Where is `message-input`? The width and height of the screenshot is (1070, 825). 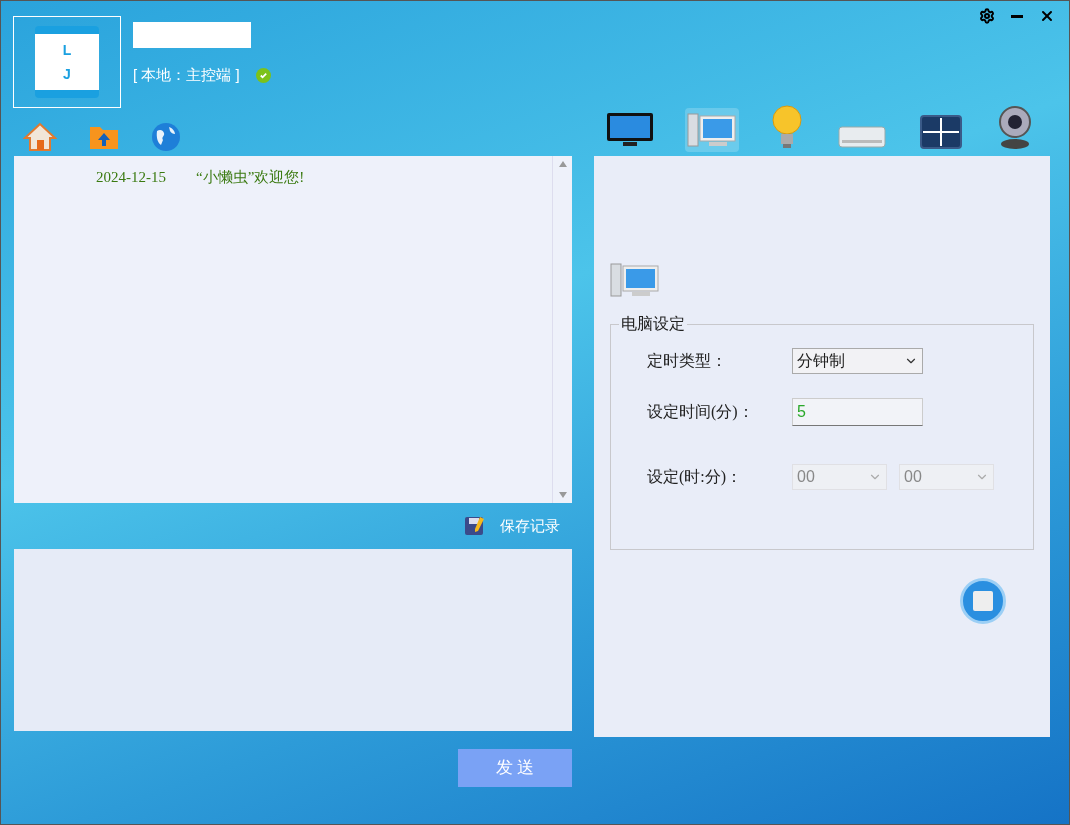 message-input is located at coordinates (293, 640).